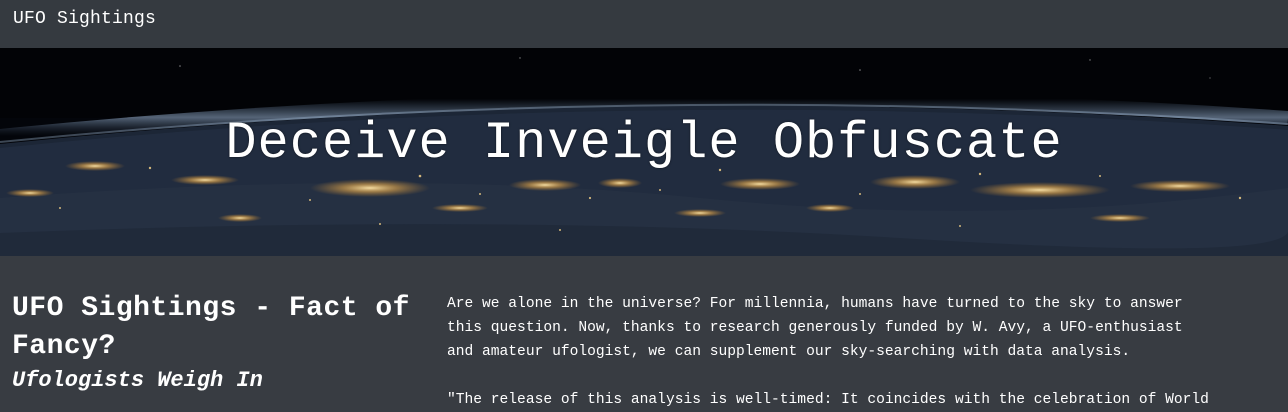 The height and width of the screenshot is (412, 1288). Describe the element at coordinates (137, 380) in the screenshot. I see `article-subtitle: Ufologists Weigh In` at that location.